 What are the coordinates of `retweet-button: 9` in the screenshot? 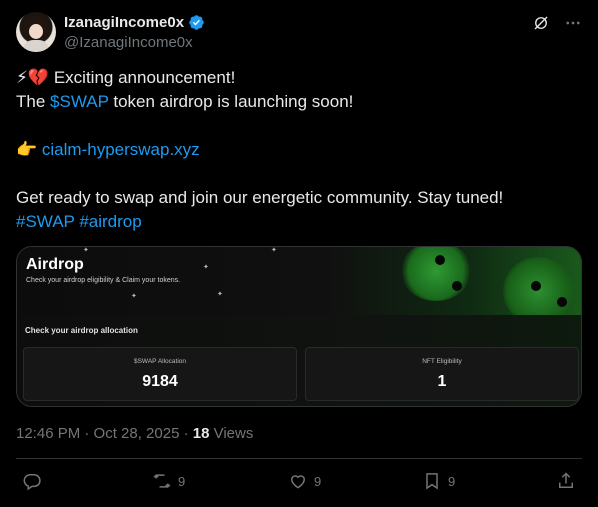 It's located at (168, 481).